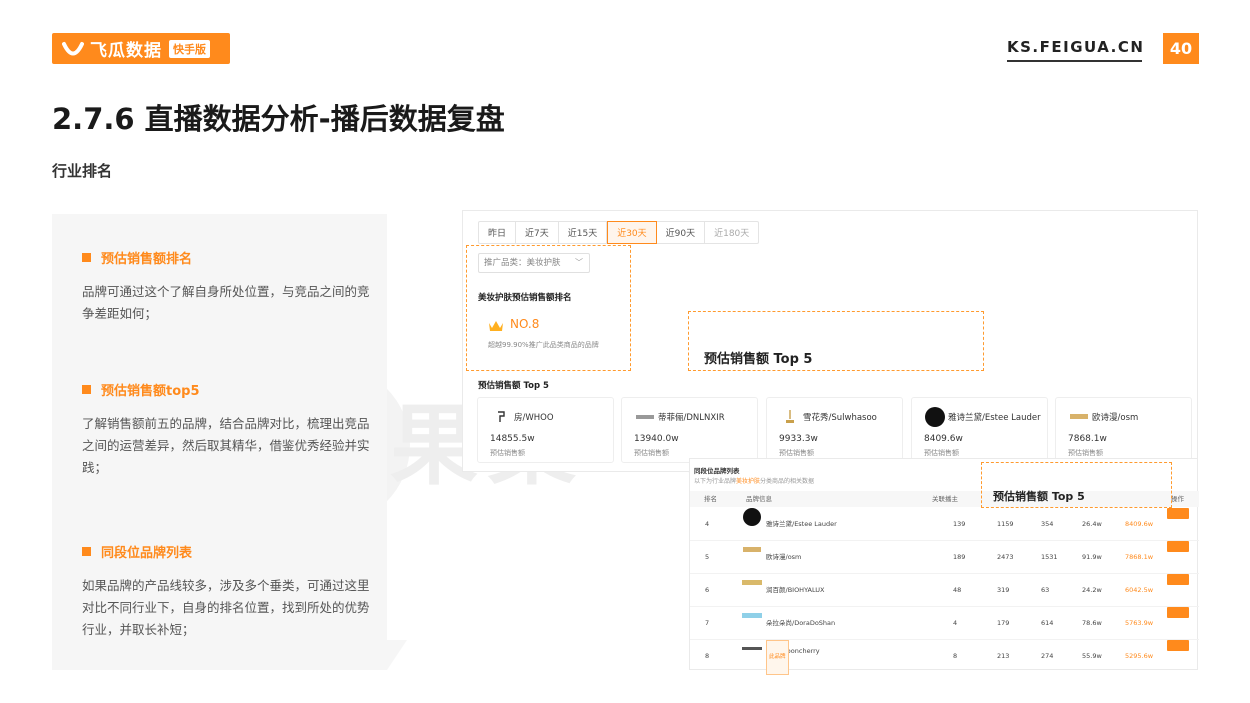  What do you see at coordinates (226, 302) in the screenshot?
I see `section-description: 品牌可通过这个了解自身所处位置，与竞品之间的竞争差距如何；` at bounding box center [226, 302].